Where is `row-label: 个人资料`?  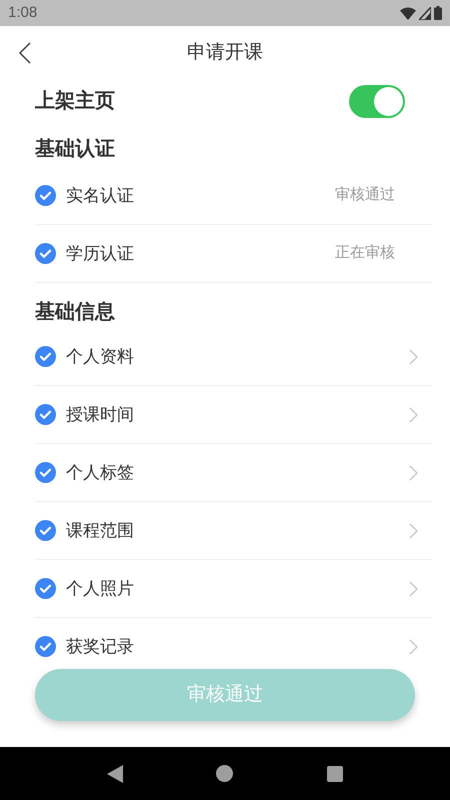
row-label: 个人资料 is located at coordinates (100, 357).